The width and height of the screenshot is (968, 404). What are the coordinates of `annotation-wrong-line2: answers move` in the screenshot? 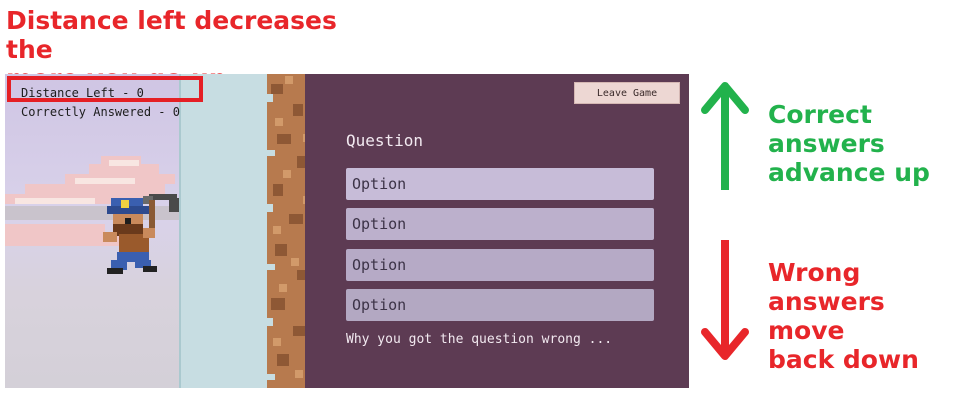 It's located at (826, 316).